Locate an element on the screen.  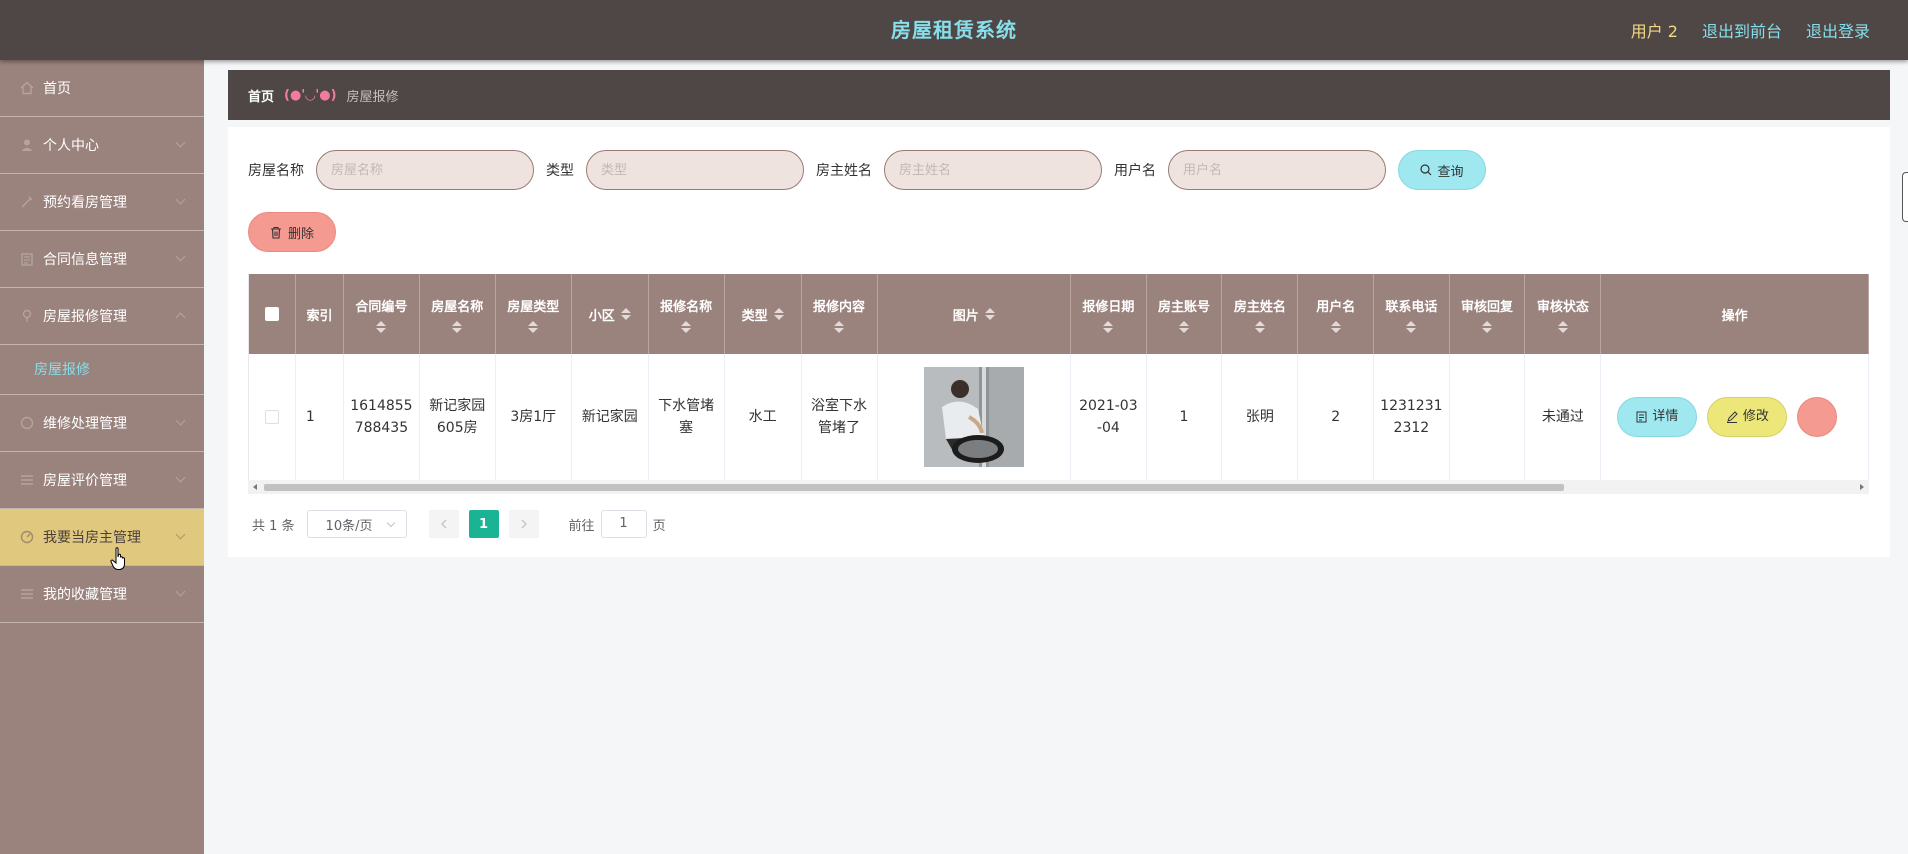
chevron-left-icon is located at coordinates (443, 524).